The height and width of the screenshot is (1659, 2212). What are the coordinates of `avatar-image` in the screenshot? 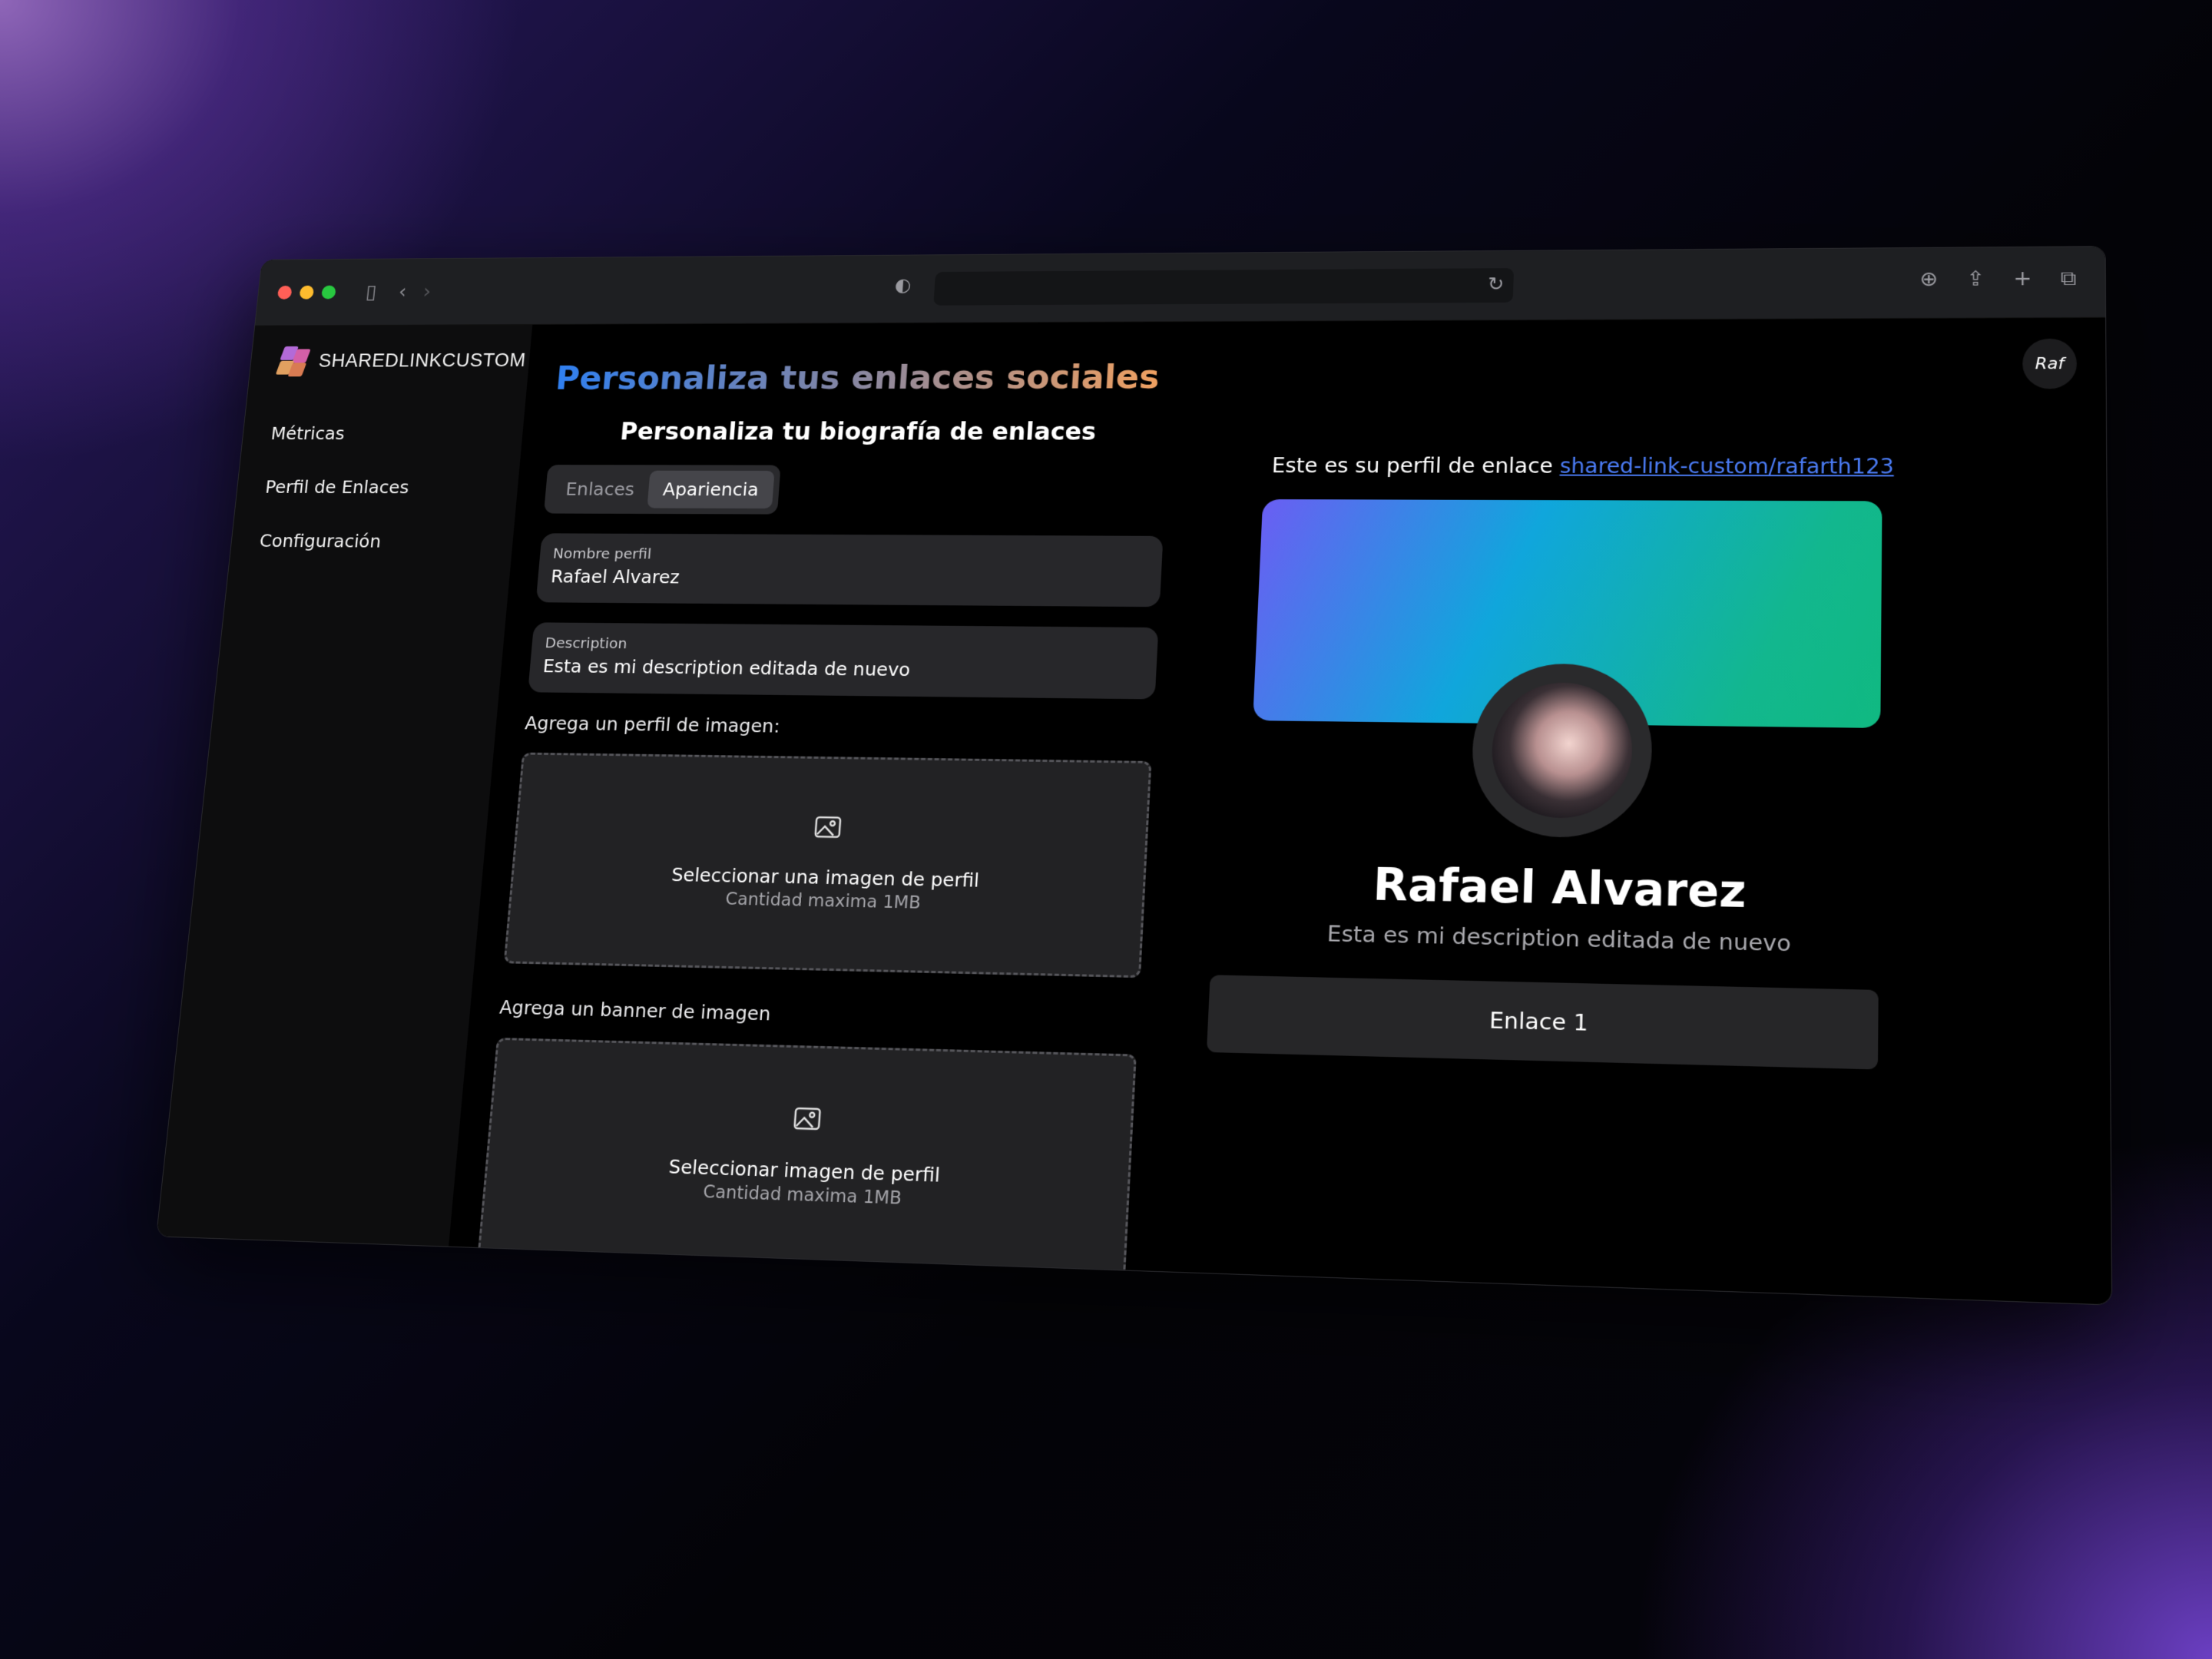 It's located at (1562, 750).